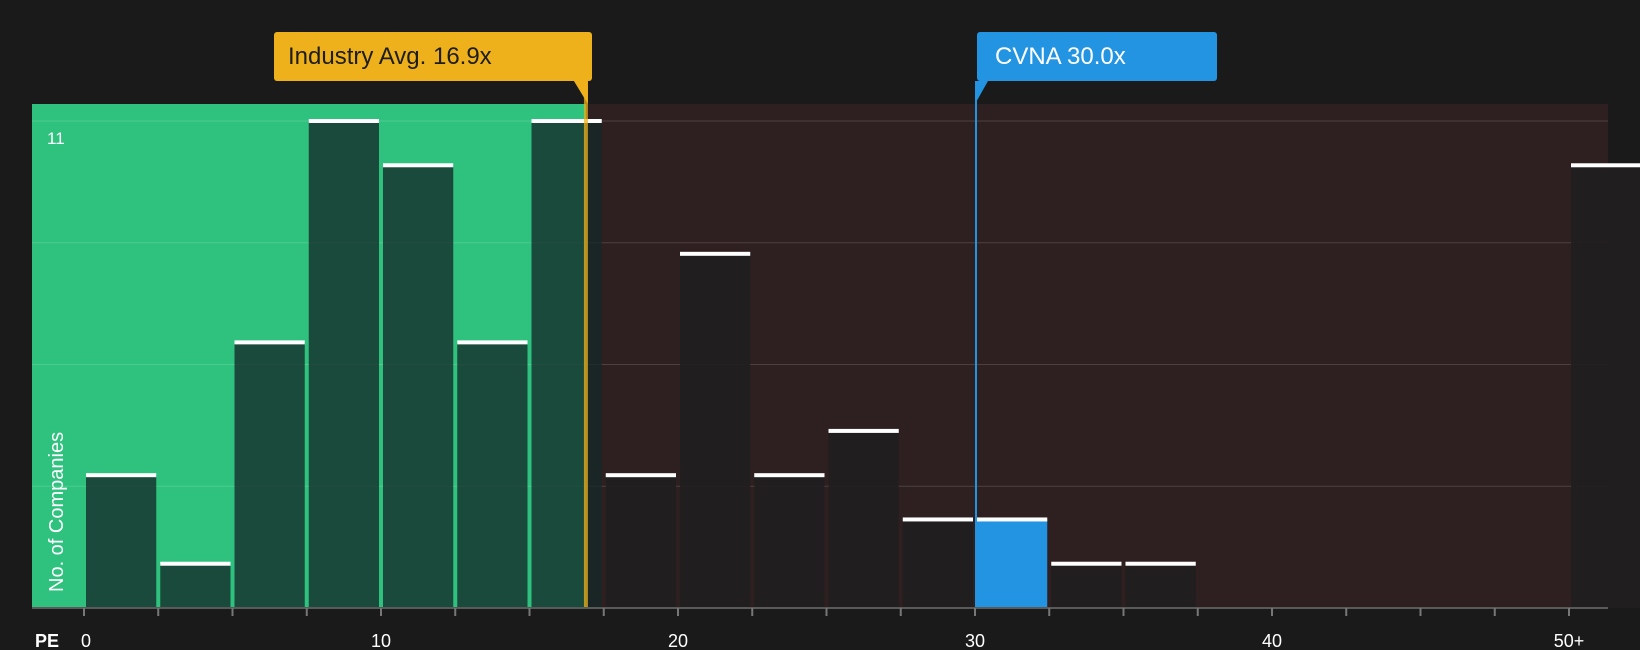  I want to click on industry-callout-pointer, so click(580, 92).